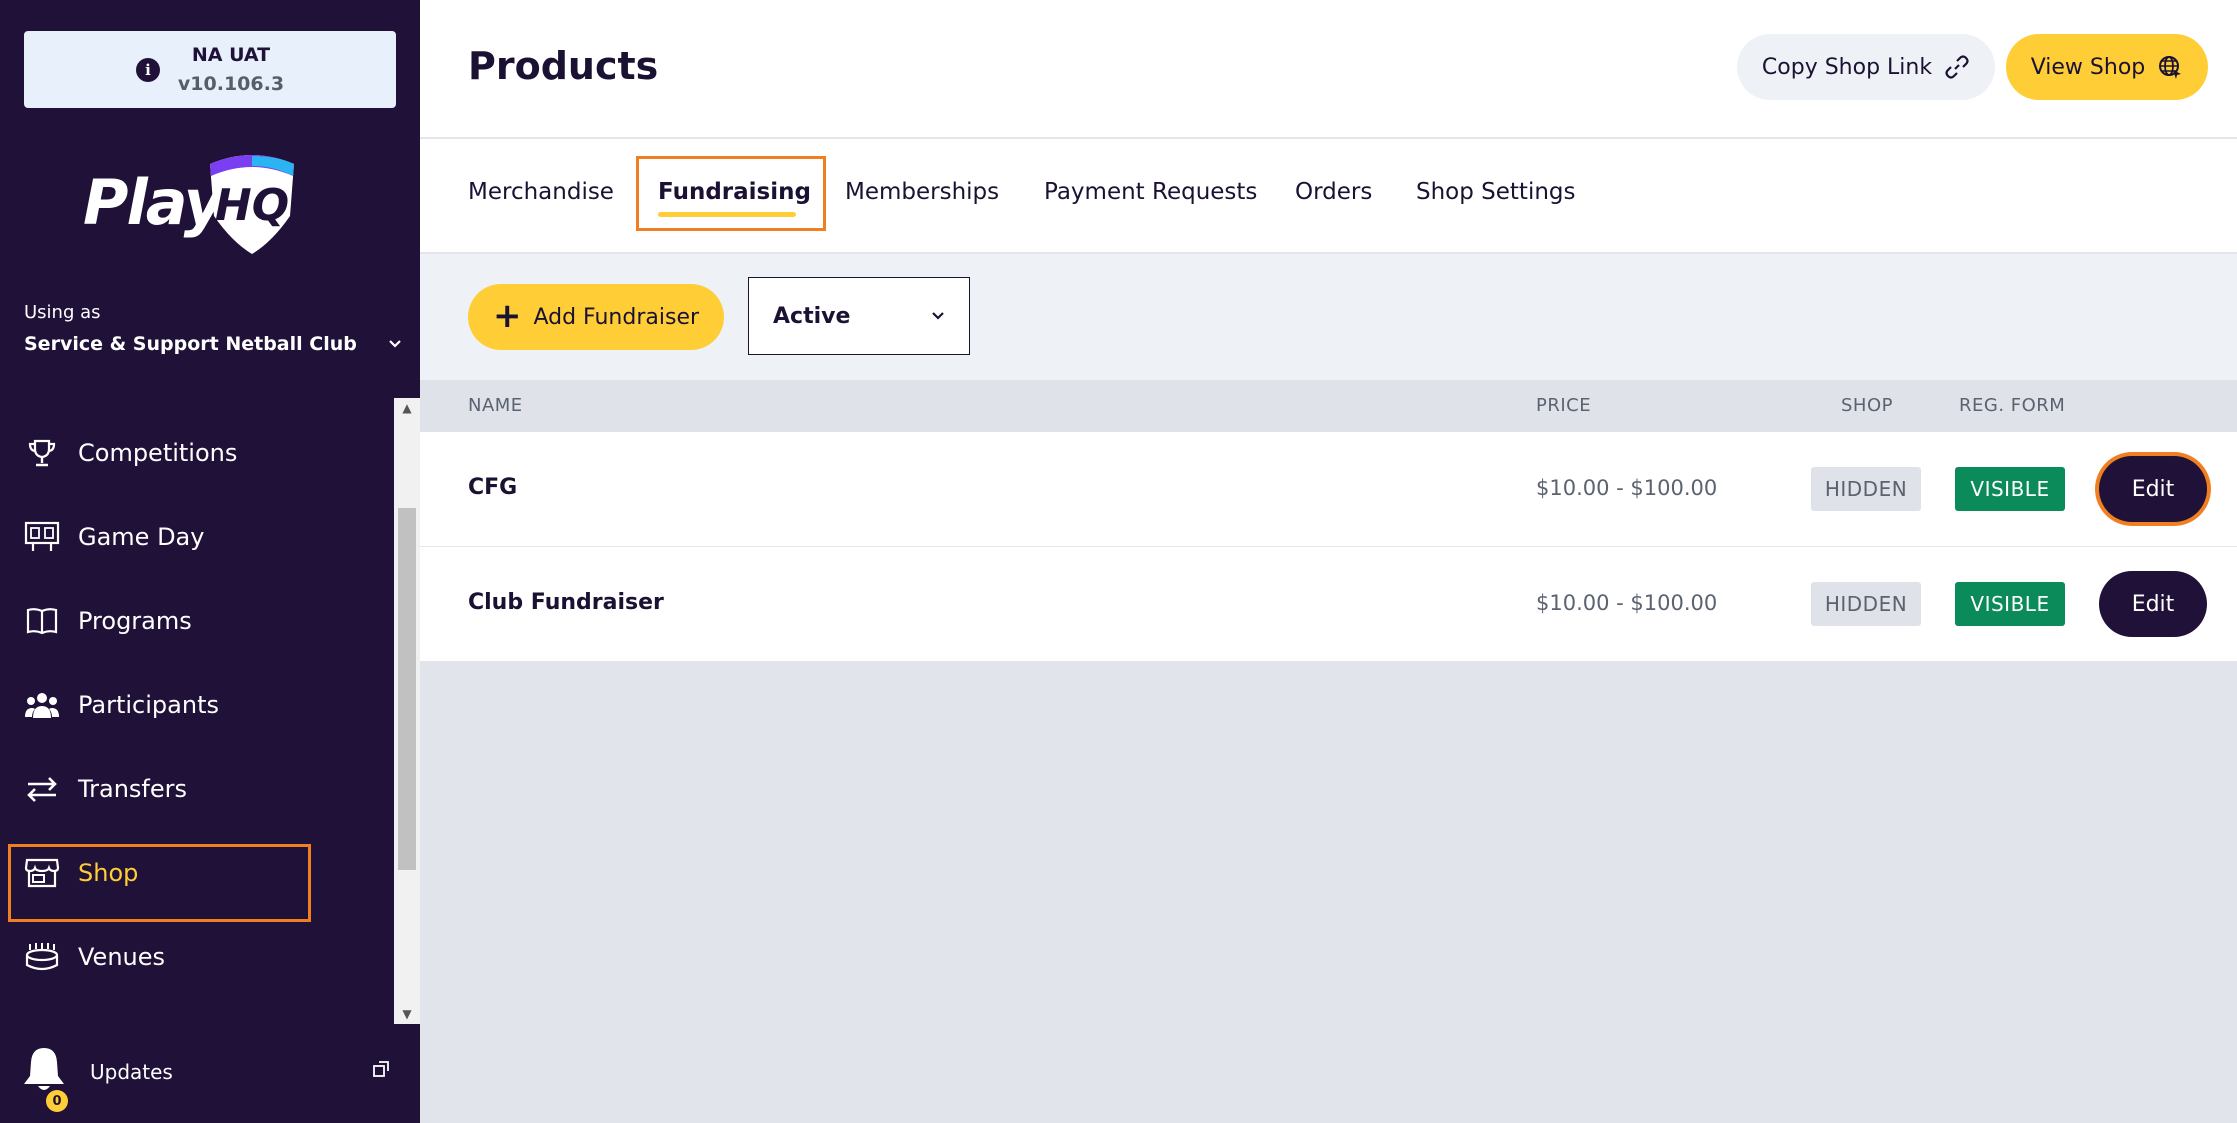  I want to click on external-link-icon, so click(381, 1069).